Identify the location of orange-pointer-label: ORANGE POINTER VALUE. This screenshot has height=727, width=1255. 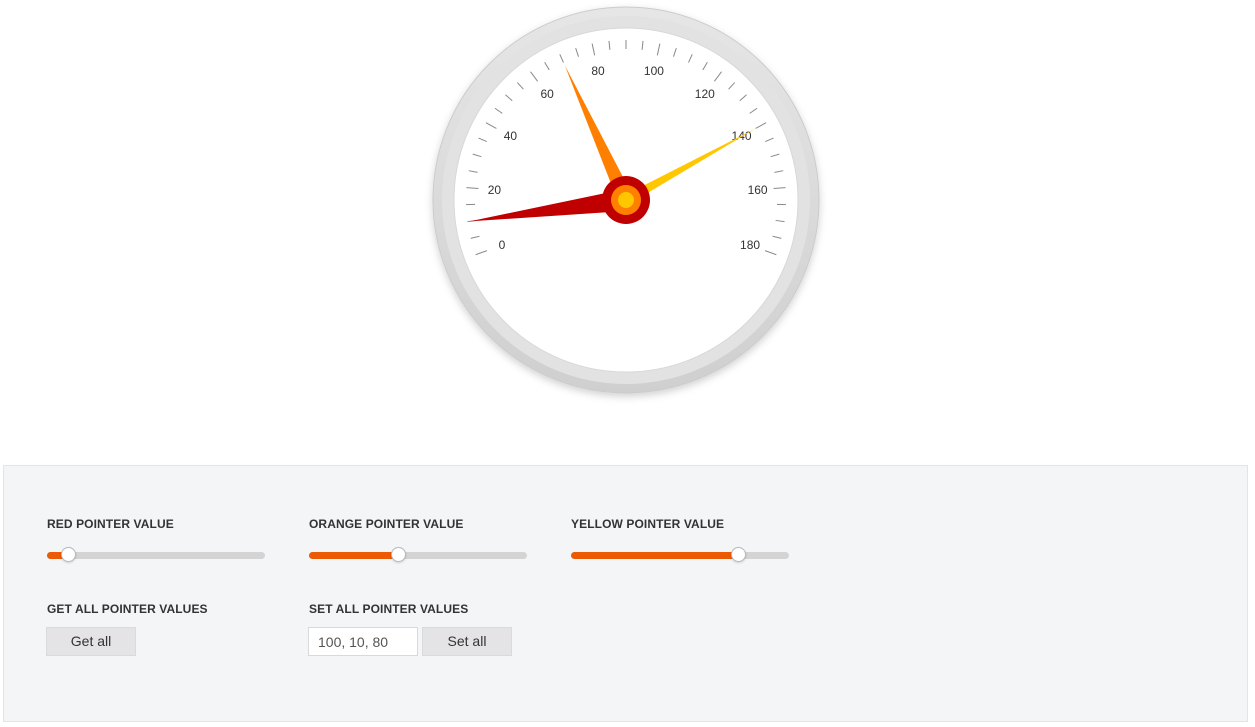
(386, 524).